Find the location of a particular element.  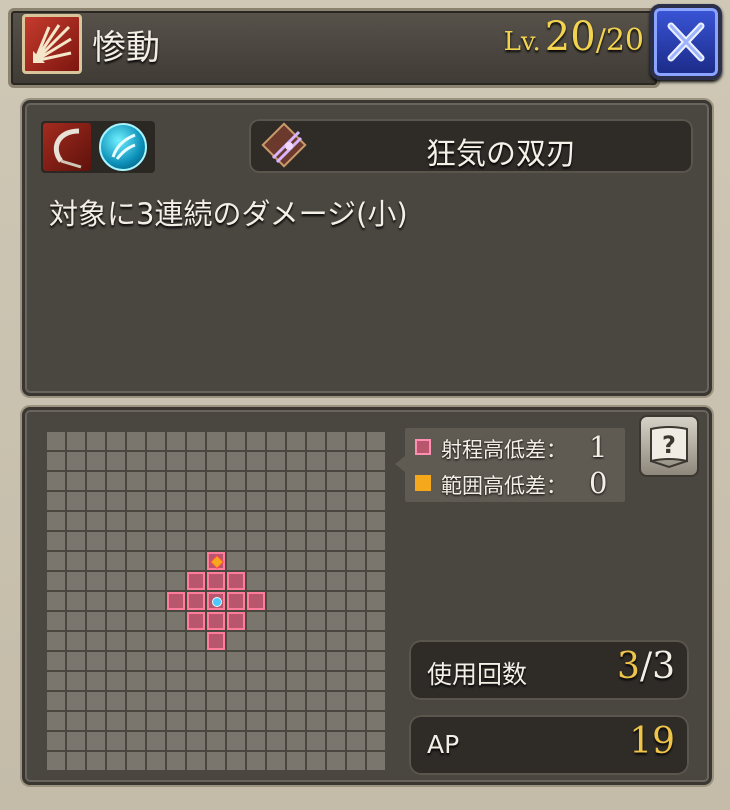

caster-marker-icon is located at coordinates (217, 602).